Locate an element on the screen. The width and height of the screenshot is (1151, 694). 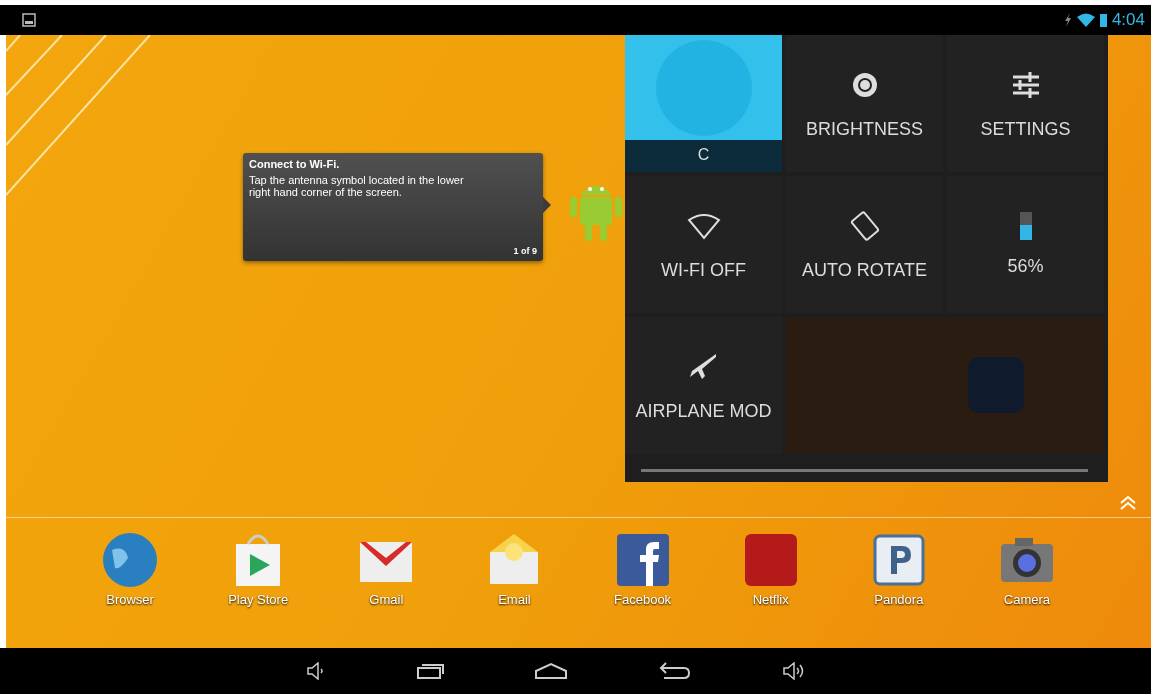
picture-icon is located at coordinates (29, 20).